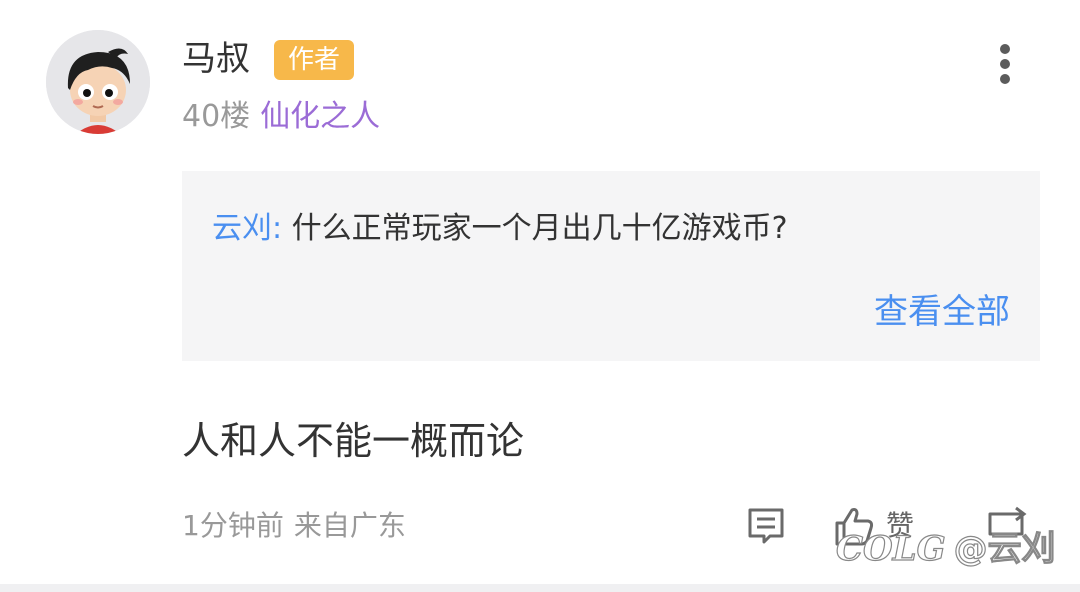 The width and height of the screenshot is (1080, 592). Describe the element at coordinates (1004, 548) in the screenshot. I see `watermark-handle: @云刈` at that location.